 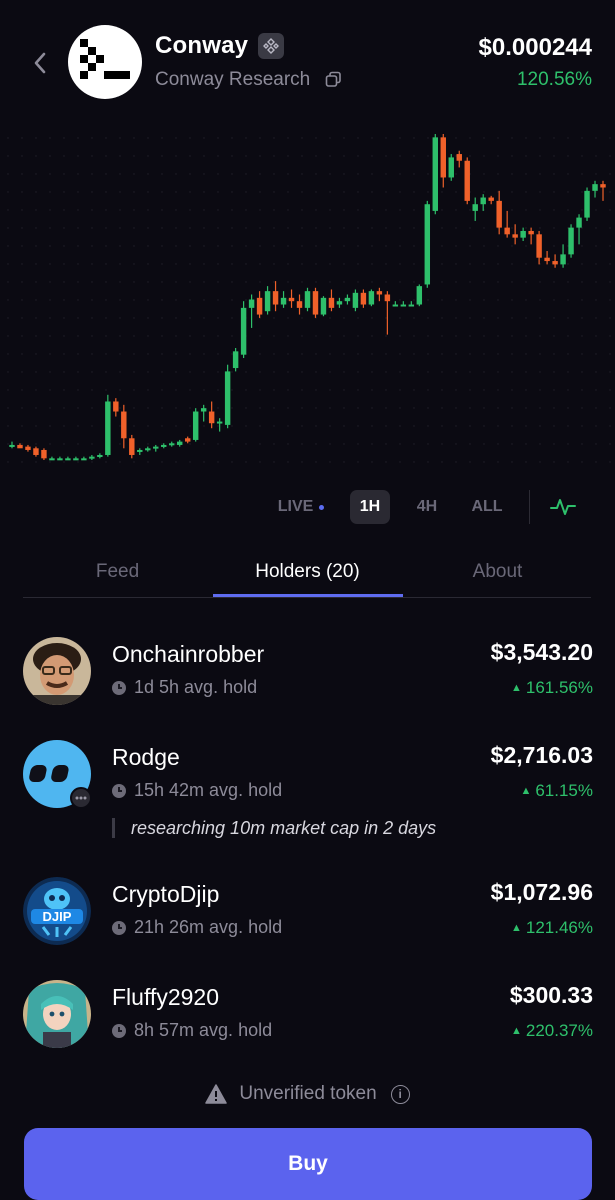 What do you see at coordinates (370, 507) in the screenshot?
I see `range-1h-button: 1H` at bounding box center [370, 507].